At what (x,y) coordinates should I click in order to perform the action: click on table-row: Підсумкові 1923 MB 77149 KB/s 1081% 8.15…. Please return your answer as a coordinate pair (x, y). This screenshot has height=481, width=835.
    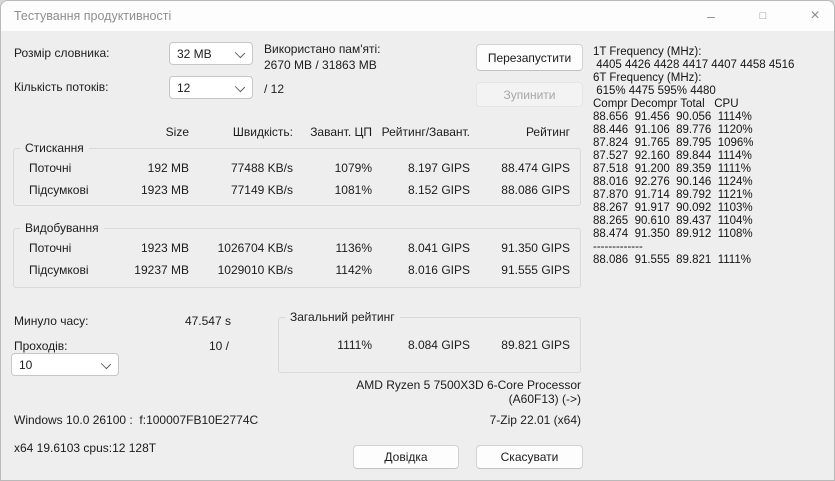
    Looking at the image, I should click on (297, 190).